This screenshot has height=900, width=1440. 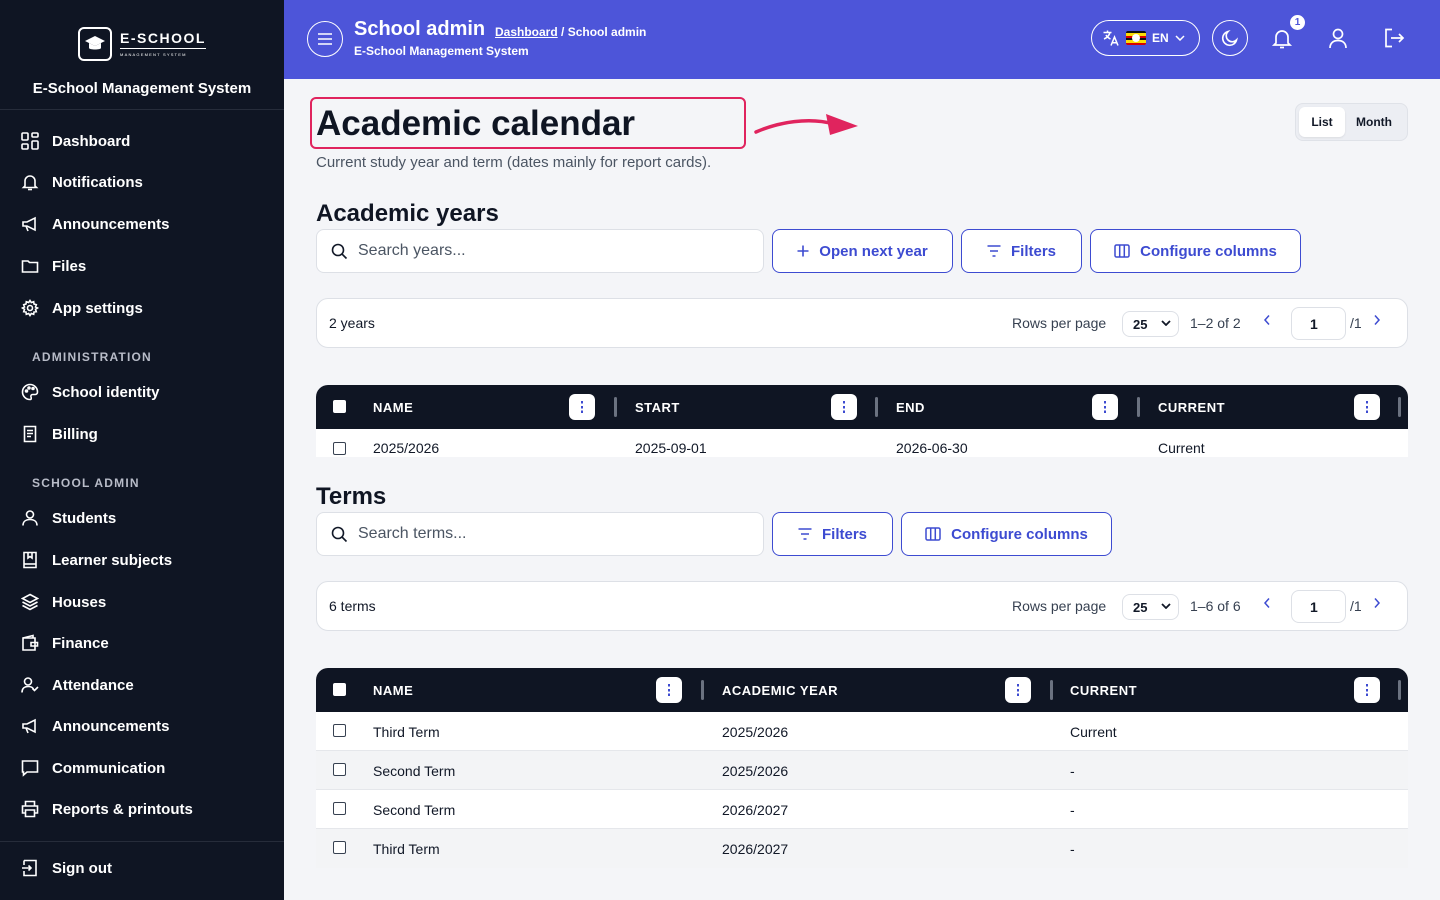 I want to click on sidebar-item-app-settings: App settings, so click(x=142, y=308).